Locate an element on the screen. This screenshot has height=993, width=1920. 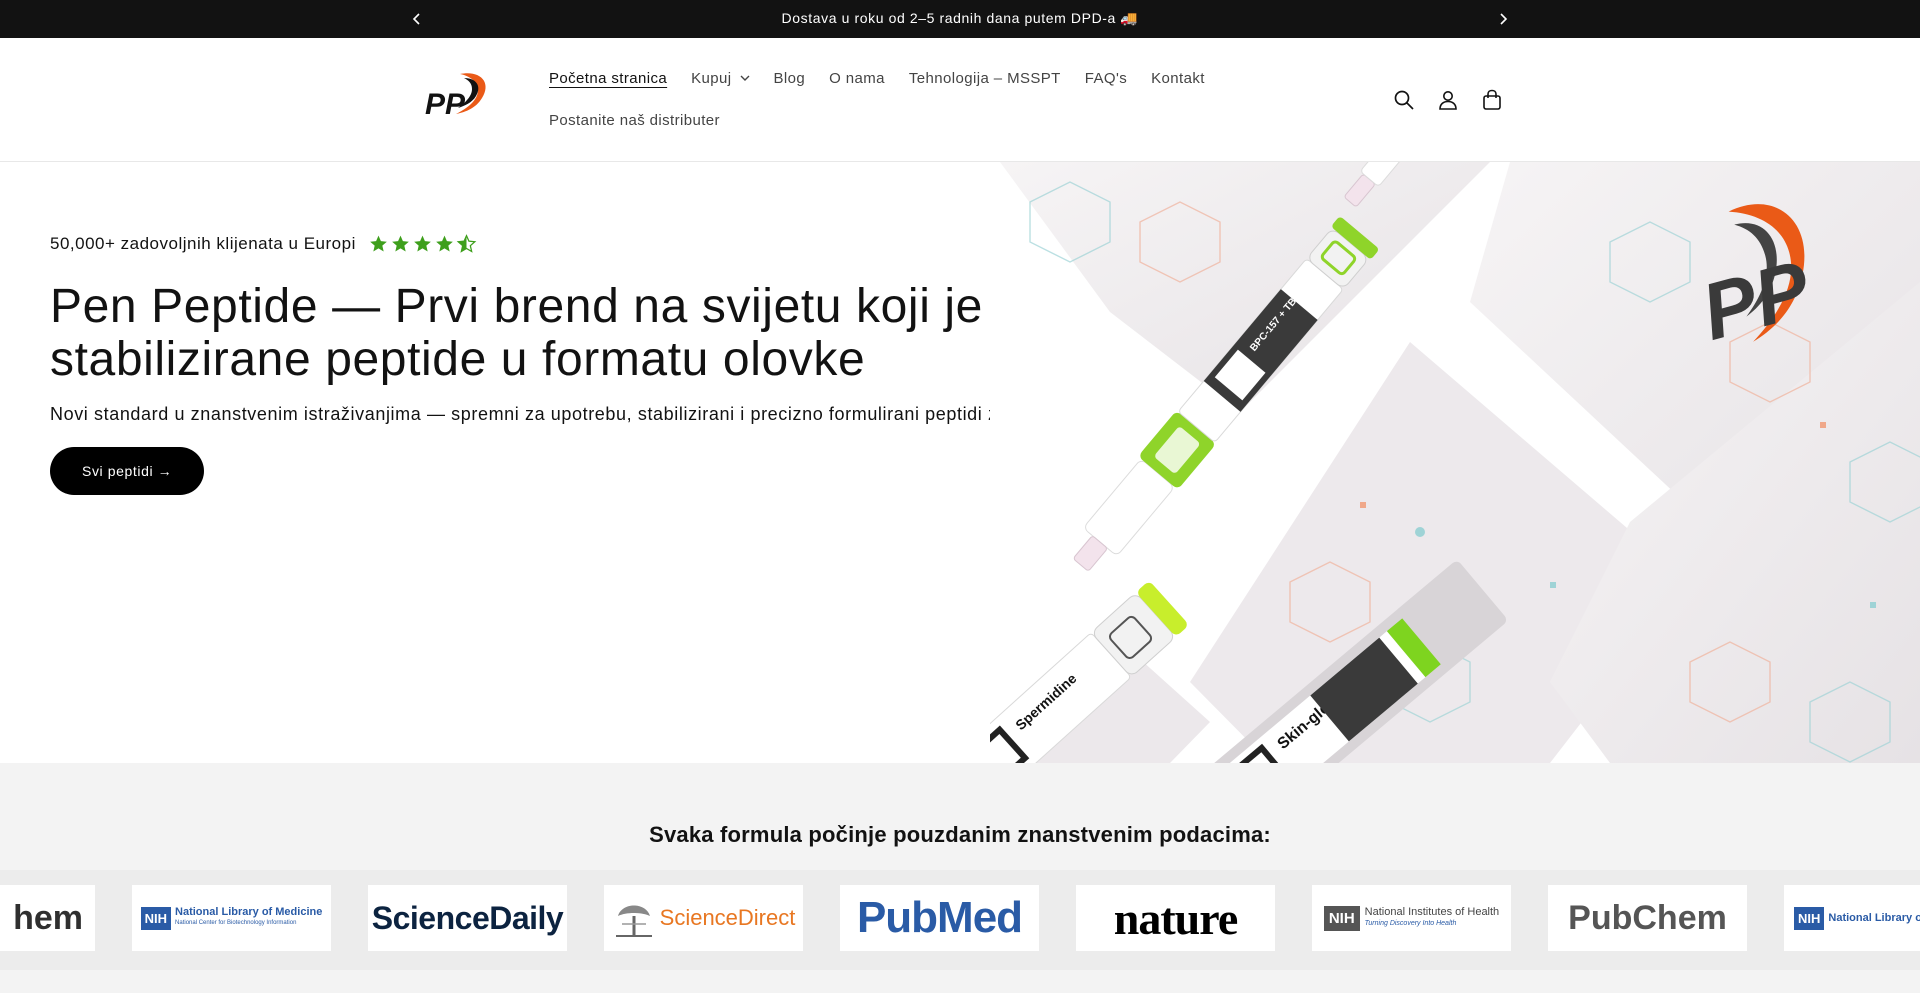
logo-card-pubchem: PubChem is located at coordinates (1647, 918).